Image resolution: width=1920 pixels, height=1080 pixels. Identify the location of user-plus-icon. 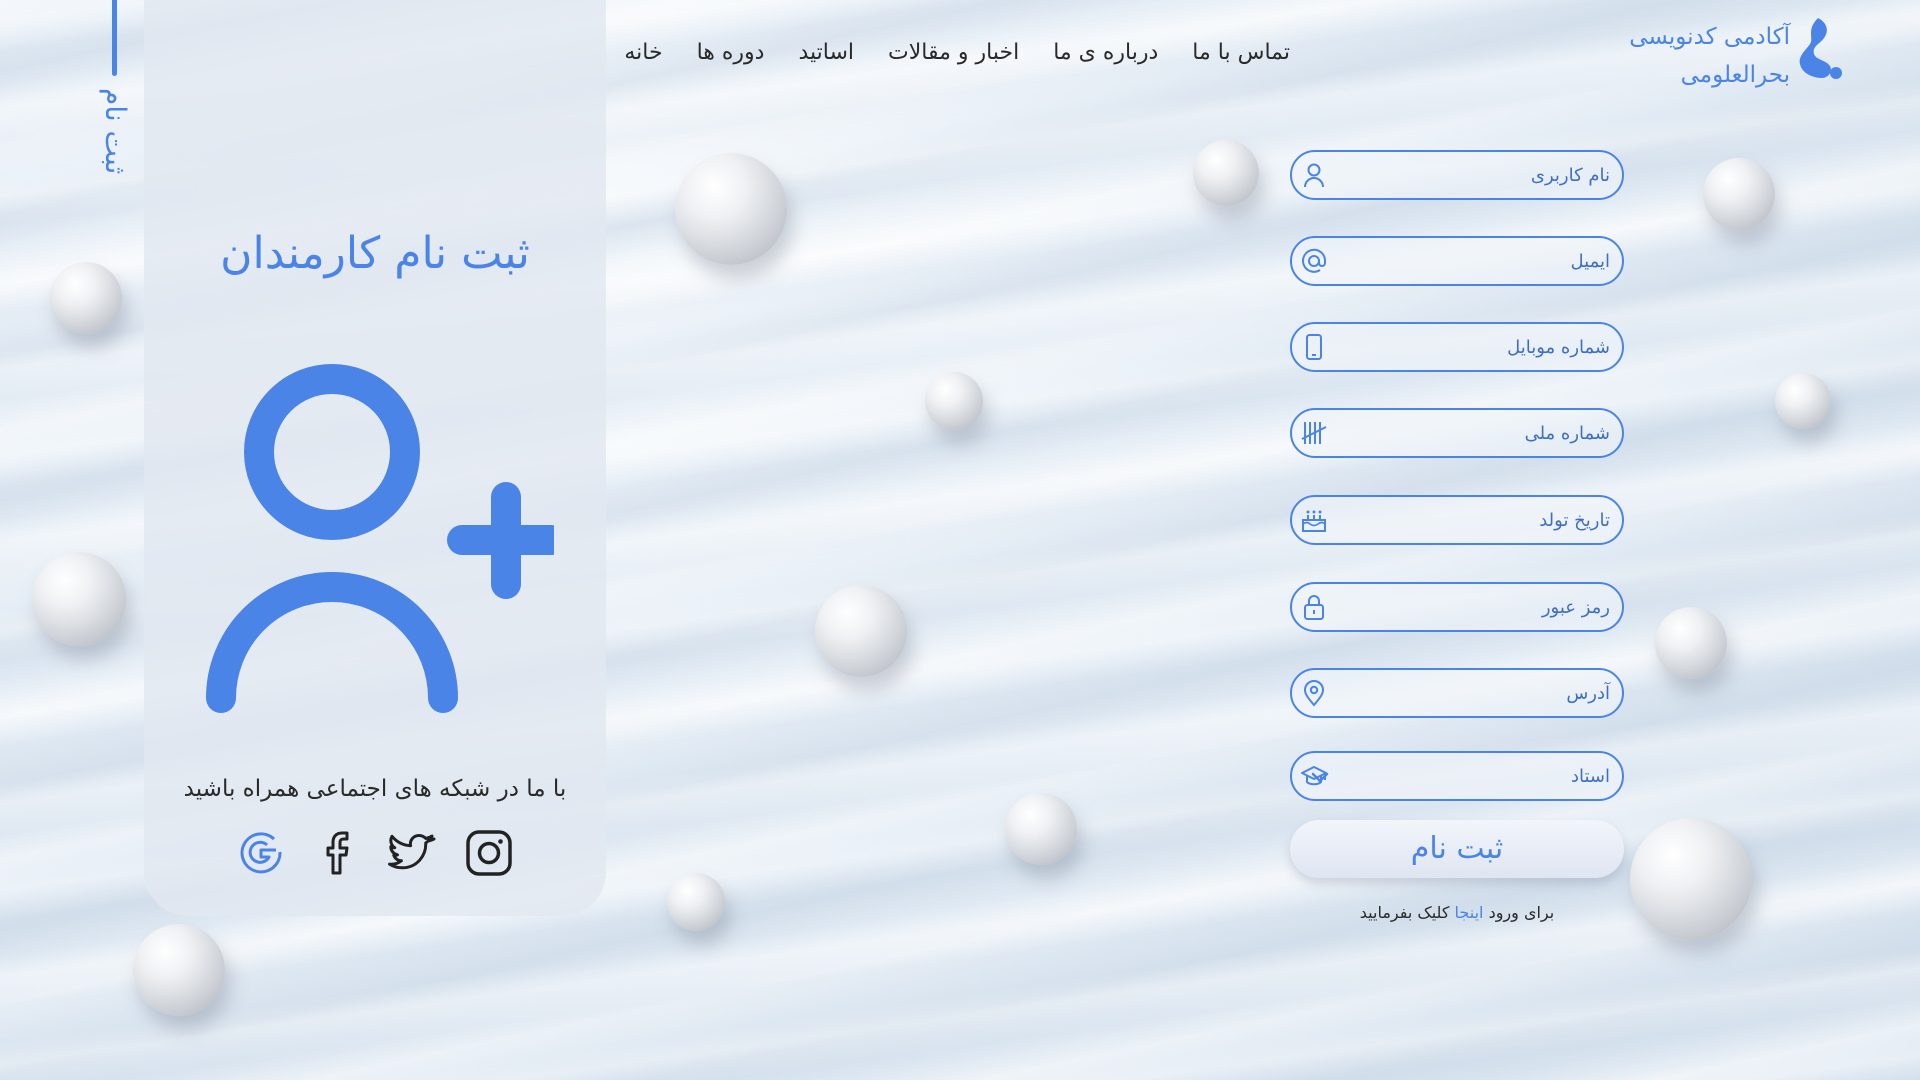
(380, 540).